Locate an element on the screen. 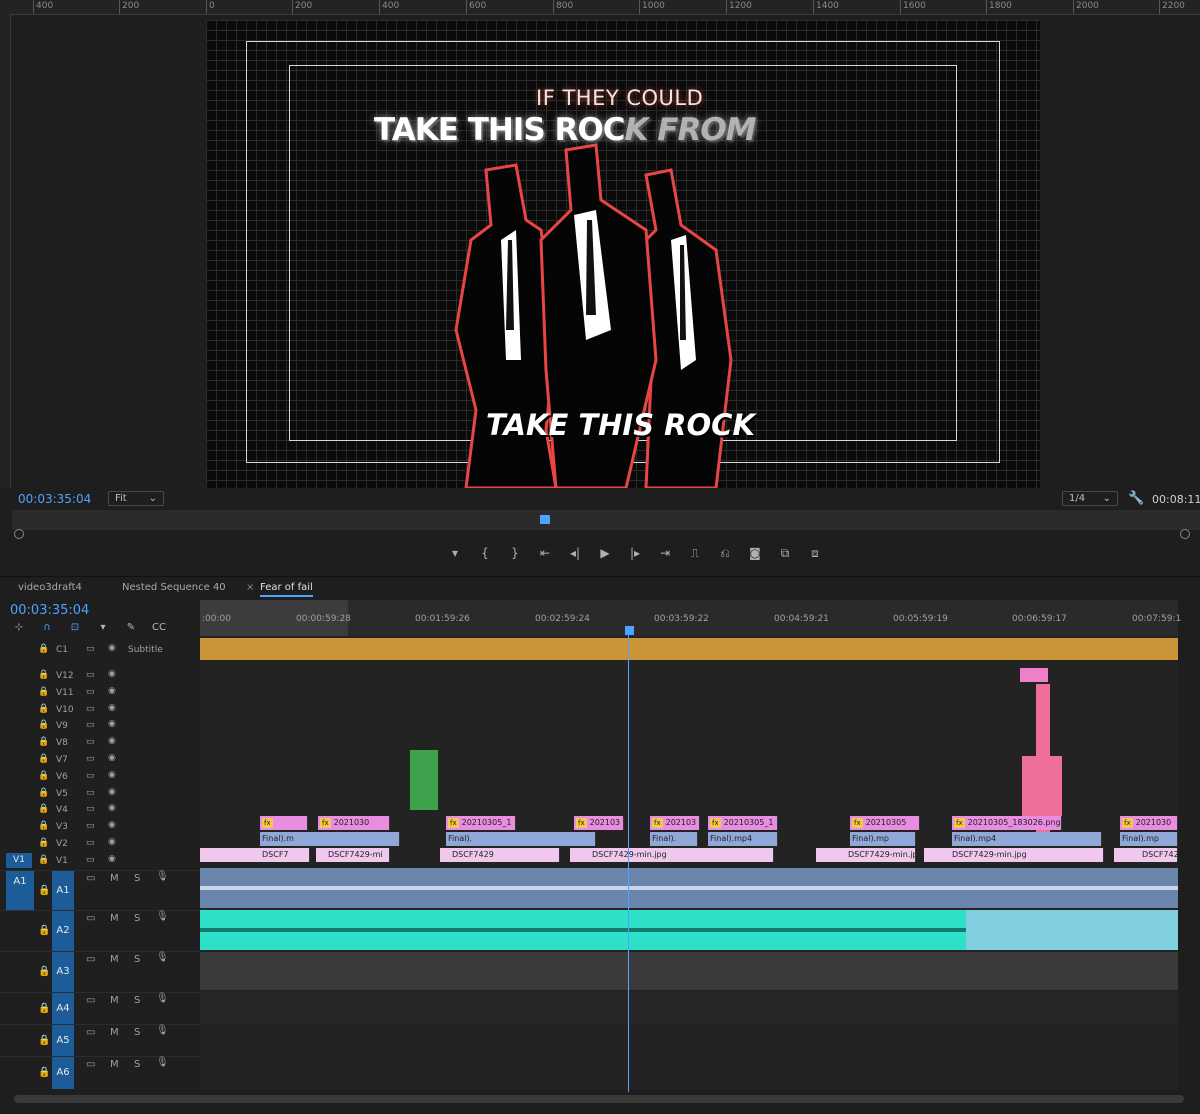 The width and height of the screenshot is (1200, 1114). mark-in-button: { is located at coordinates (485, 553).